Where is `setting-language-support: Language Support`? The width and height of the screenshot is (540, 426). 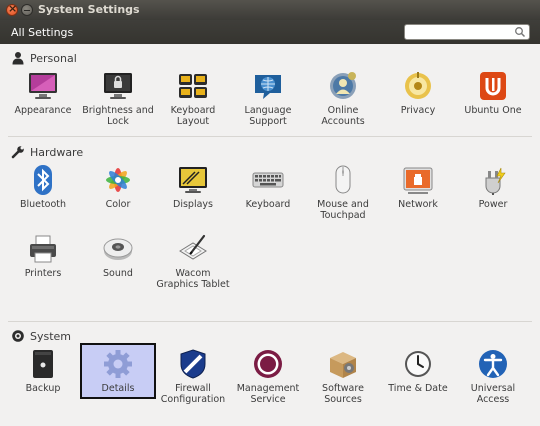
setting-language-support: Language Support is located at coordinates (268, 98).